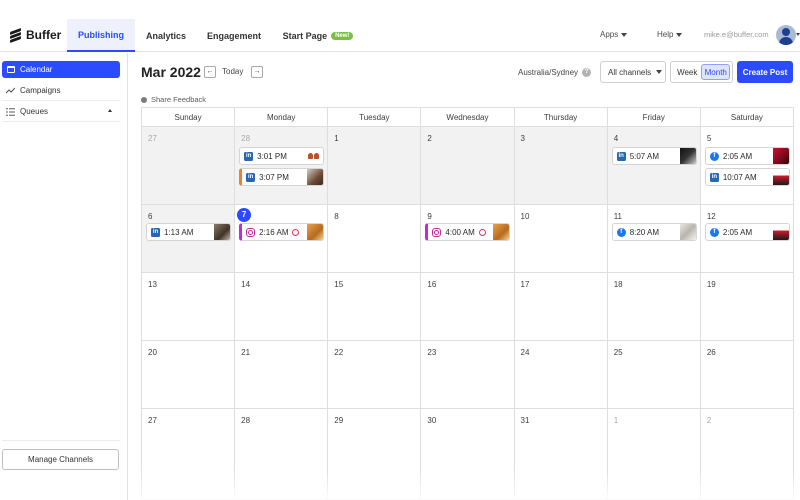 The width and height of the screenshot is (800, 500). I want to click on new-badge: New!, so click(342, 35).